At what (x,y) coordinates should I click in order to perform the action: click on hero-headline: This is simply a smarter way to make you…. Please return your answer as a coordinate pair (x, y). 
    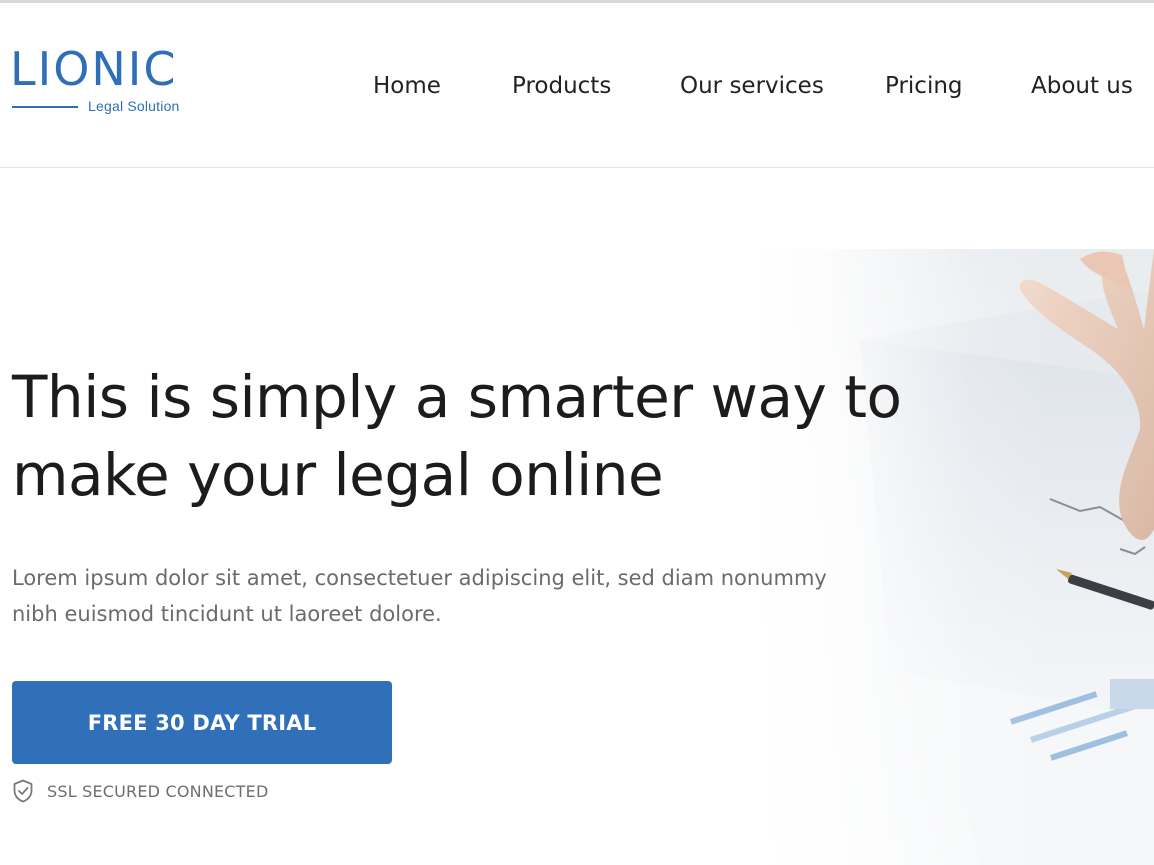
    Looking at the image, I should click on (462, 436).